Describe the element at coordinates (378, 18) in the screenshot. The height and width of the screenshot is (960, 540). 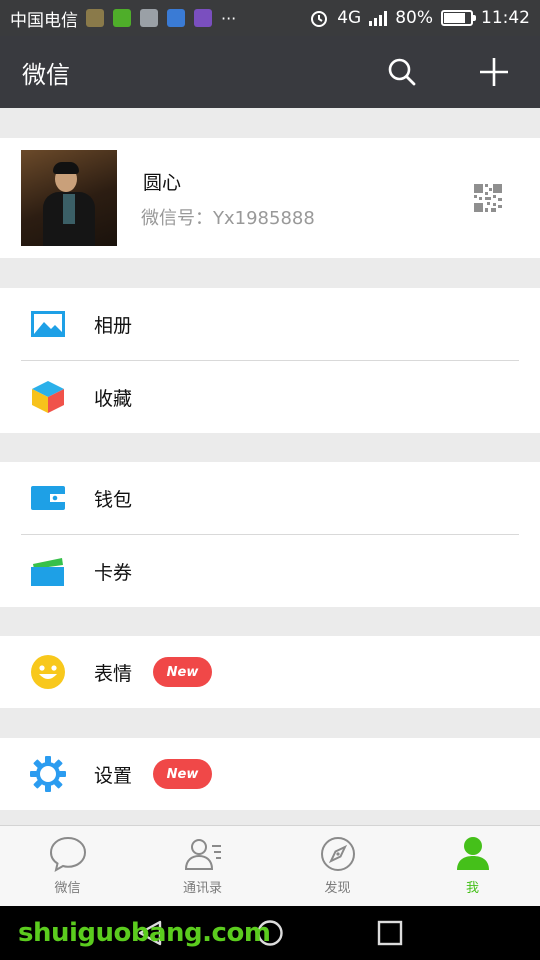
I see `signal-icon` at that location.